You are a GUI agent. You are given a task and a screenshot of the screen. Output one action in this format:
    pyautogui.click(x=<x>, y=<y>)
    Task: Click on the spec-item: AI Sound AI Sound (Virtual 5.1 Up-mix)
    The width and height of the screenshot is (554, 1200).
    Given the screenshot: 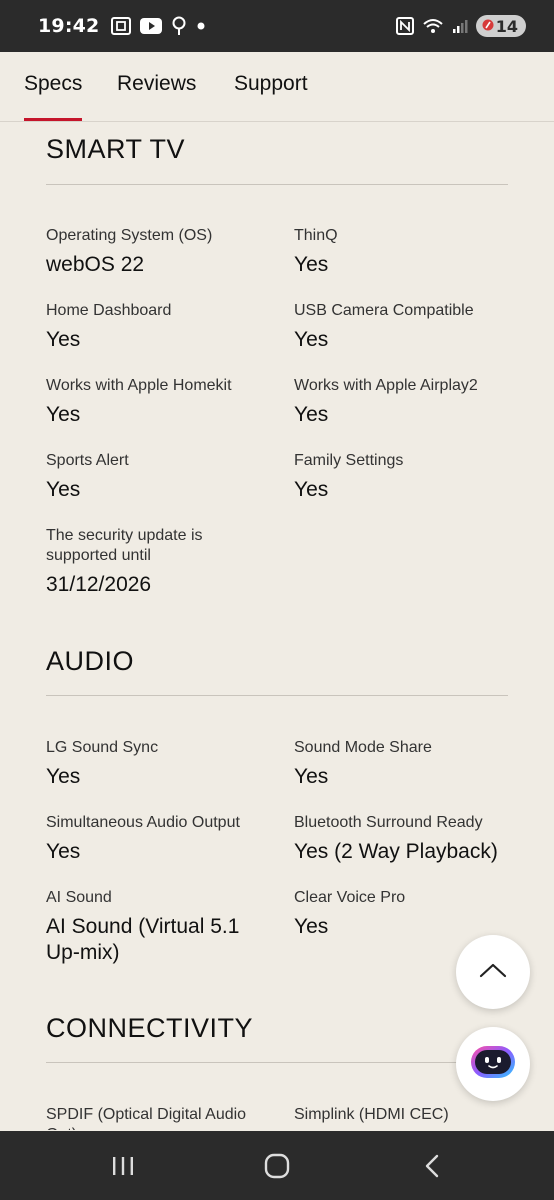 What is the action you would take?
    pyautogui.click(x=156, y=927)
    